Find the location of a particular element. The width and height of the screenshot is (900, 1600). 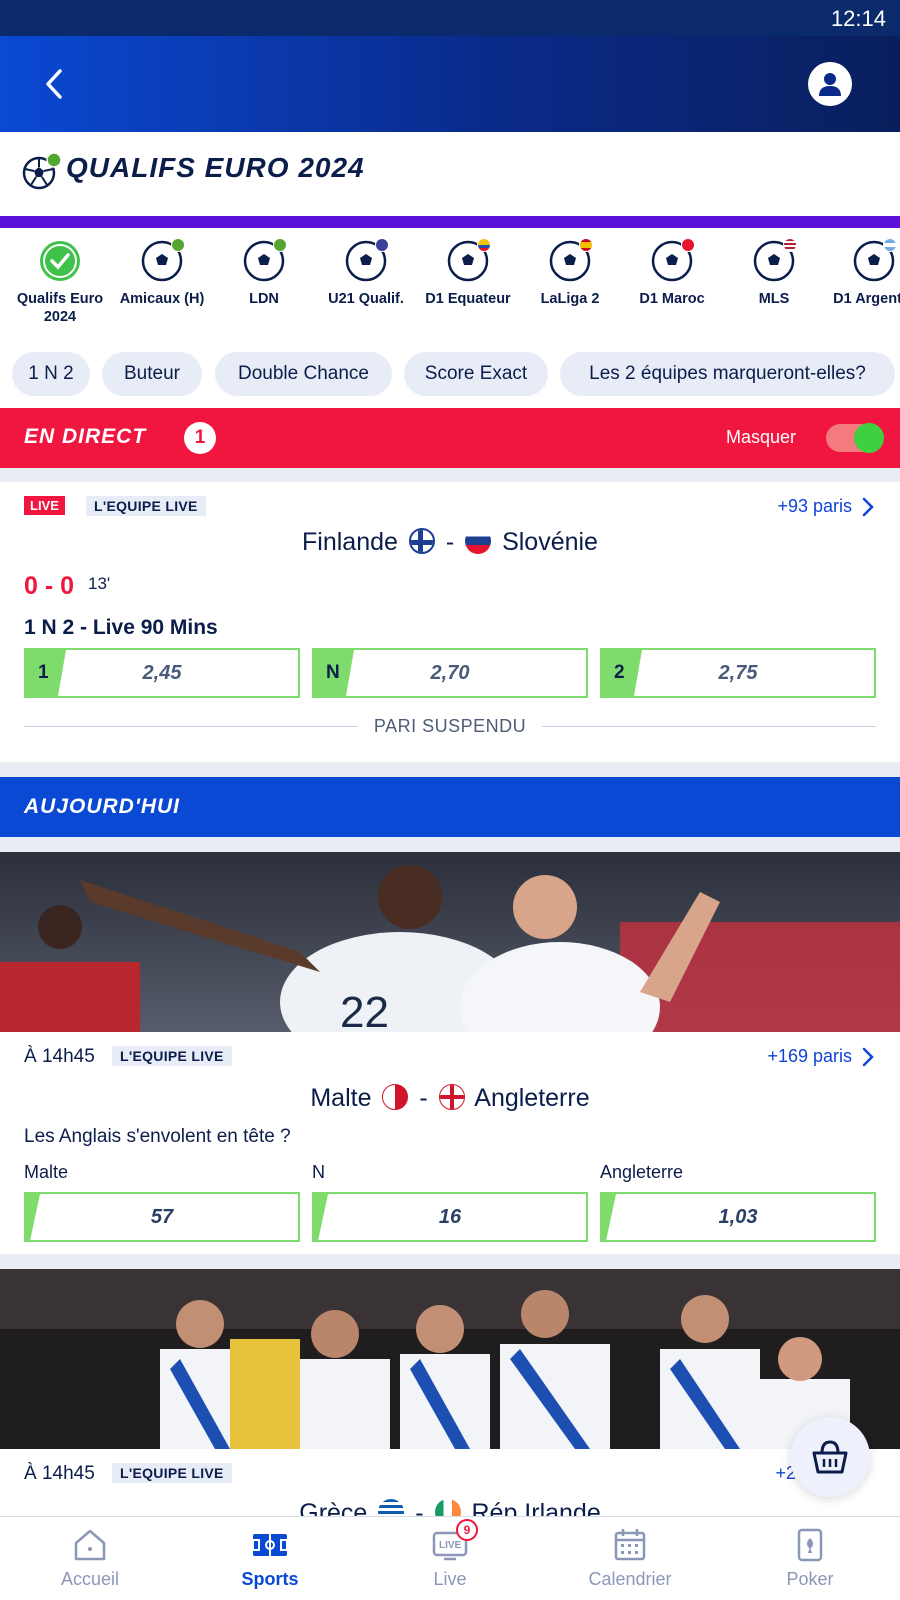

accent-divider is located at coordinates (450, 222).